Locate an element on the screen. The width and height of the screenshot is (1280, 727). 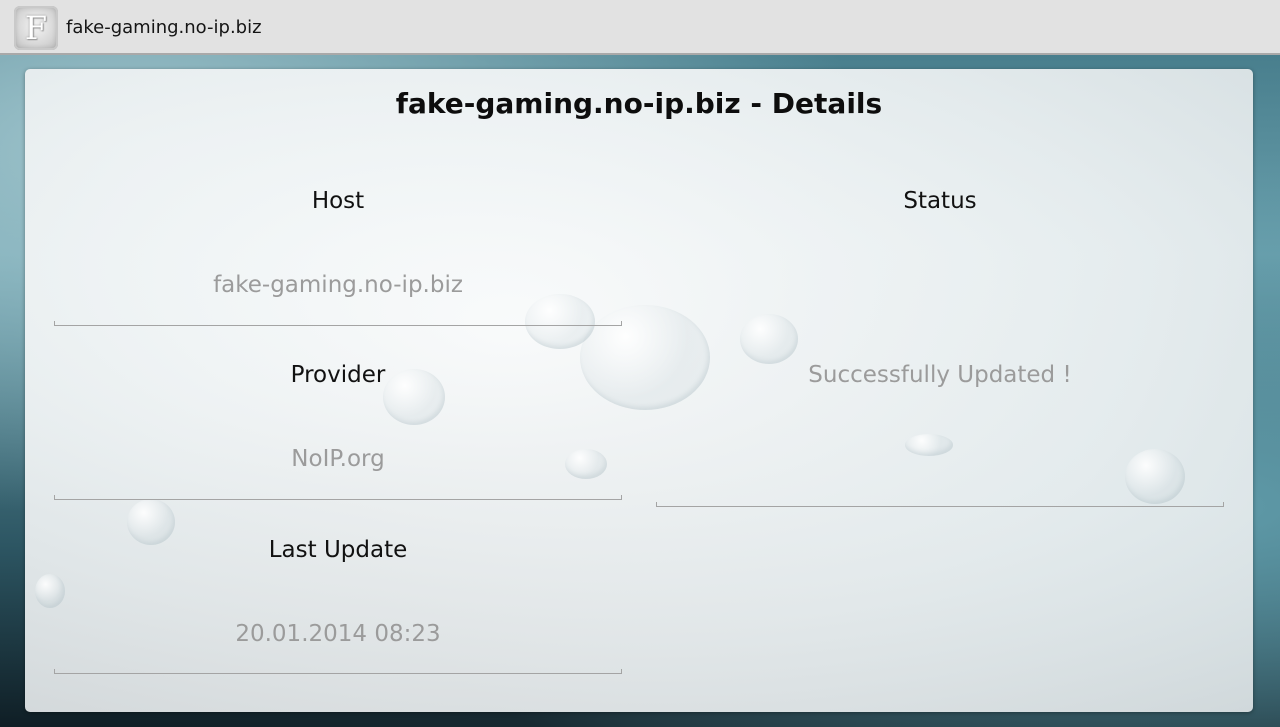
host-label: Host is located at coordinates (338, 201).